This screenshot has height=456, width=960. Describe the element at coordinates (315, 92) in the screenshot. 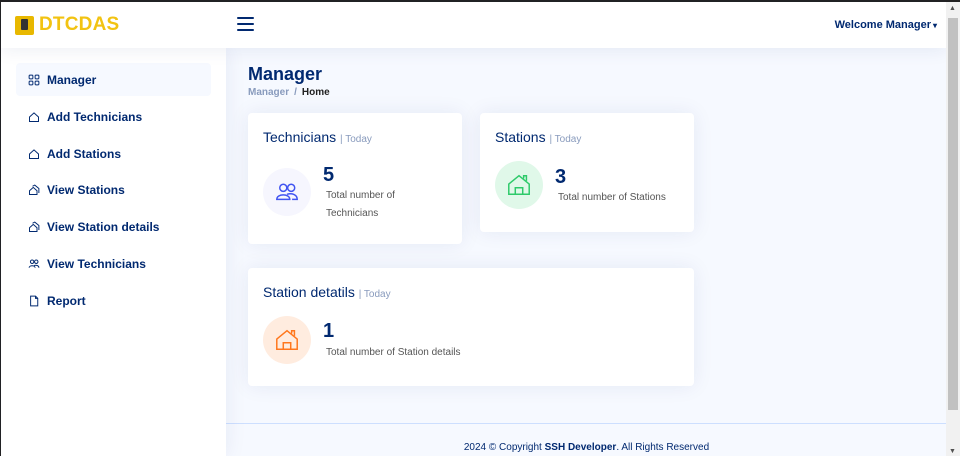

I see `breadcrumb-current: Home` at that location.